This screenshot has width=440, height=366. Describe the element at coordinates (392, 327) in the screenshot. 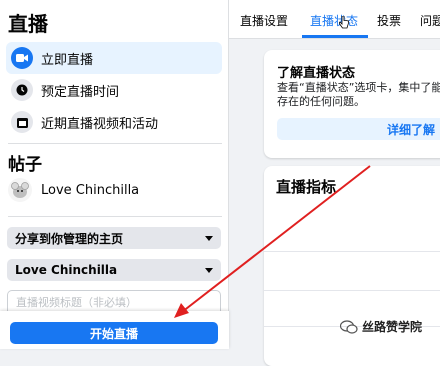

I see `watermark-text: 丝路赞学院` at that location.